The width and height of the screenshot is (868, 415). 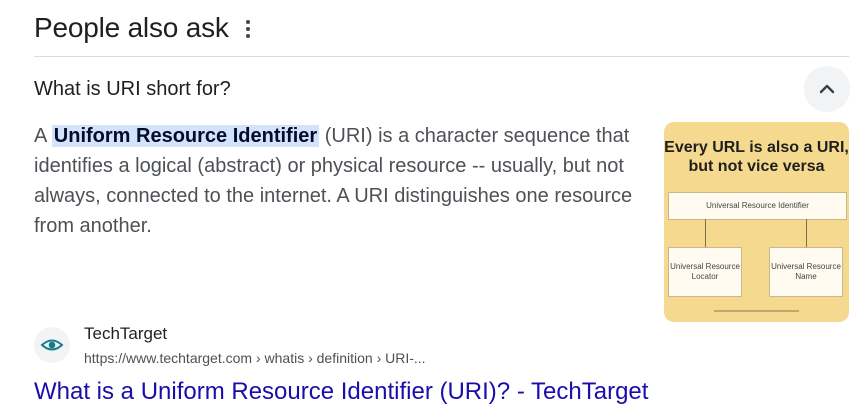 I want to click on chevron-up-icon, so click(x=827, y=89).